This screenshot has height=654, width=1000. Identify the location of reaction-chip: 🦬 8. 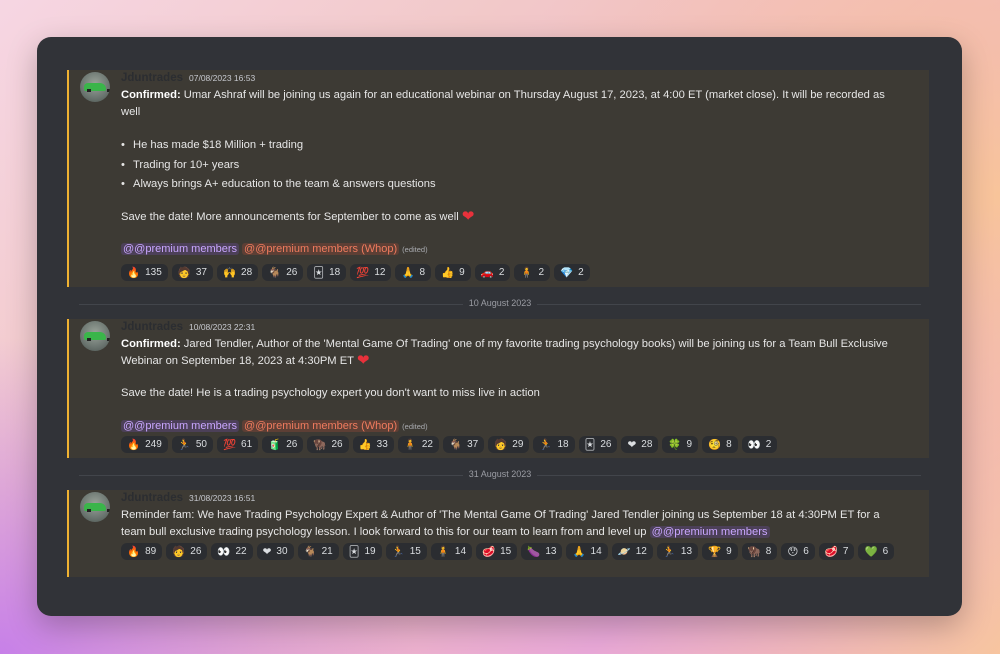
(759, 551).